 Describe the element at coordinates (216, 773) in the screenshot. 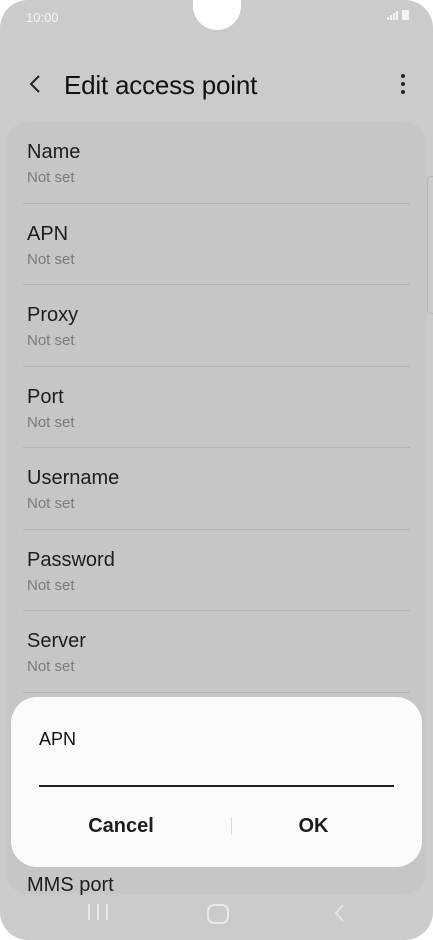

I see `apn-input` at that location.